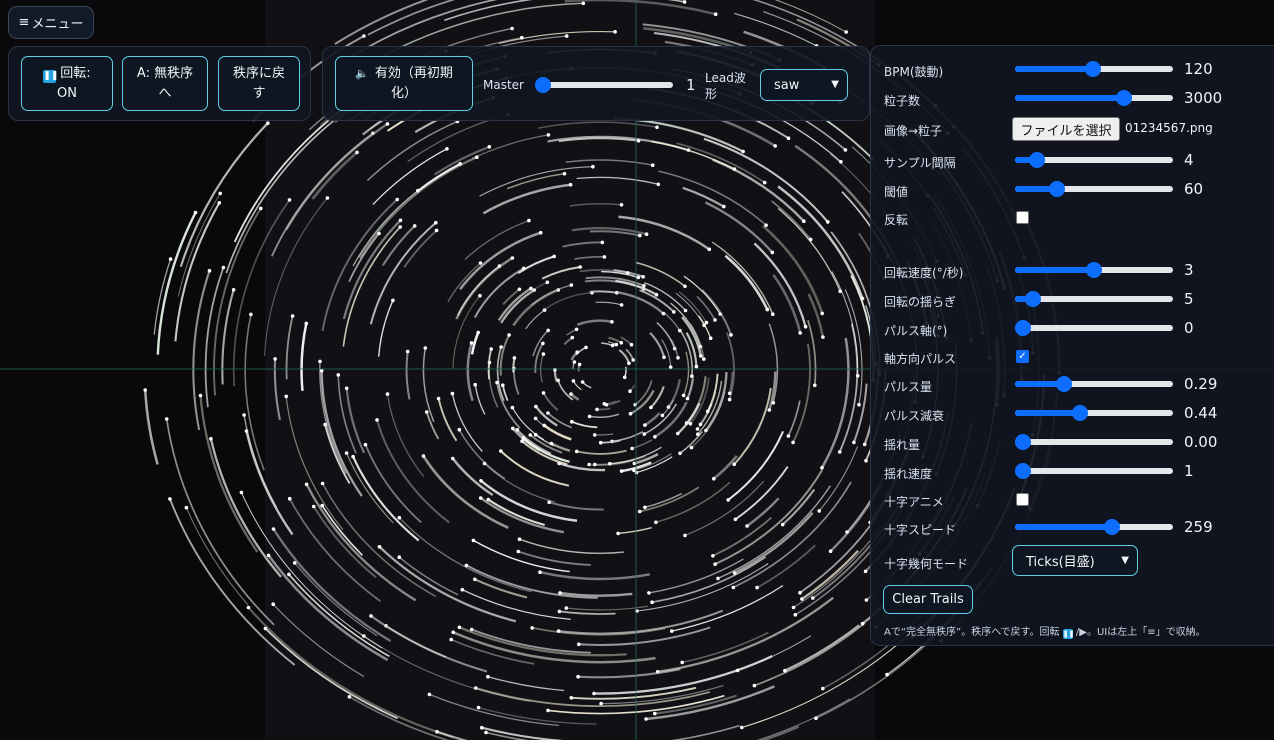  I want to click on audio-enable-button: 🔈 有効（再初期 化）, so click(404, 83).